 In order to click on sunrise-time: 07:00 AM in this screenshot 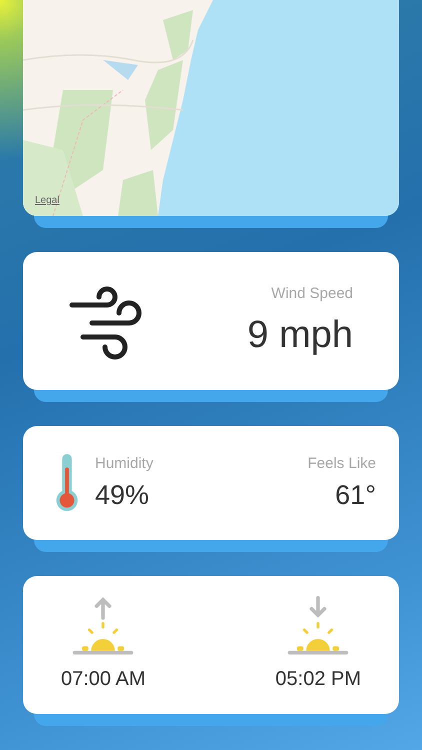, I will do `click(103, 679)`.